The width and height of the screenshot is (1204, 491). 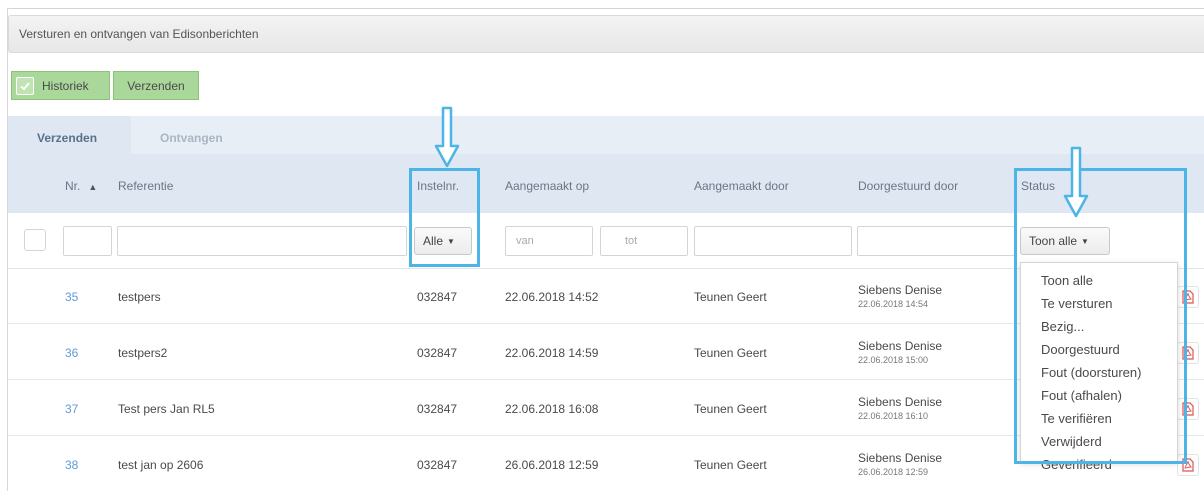 I want to click on column-header-doorgestuurd-door: Doorgestuurd door, so click(x=908, y=186).